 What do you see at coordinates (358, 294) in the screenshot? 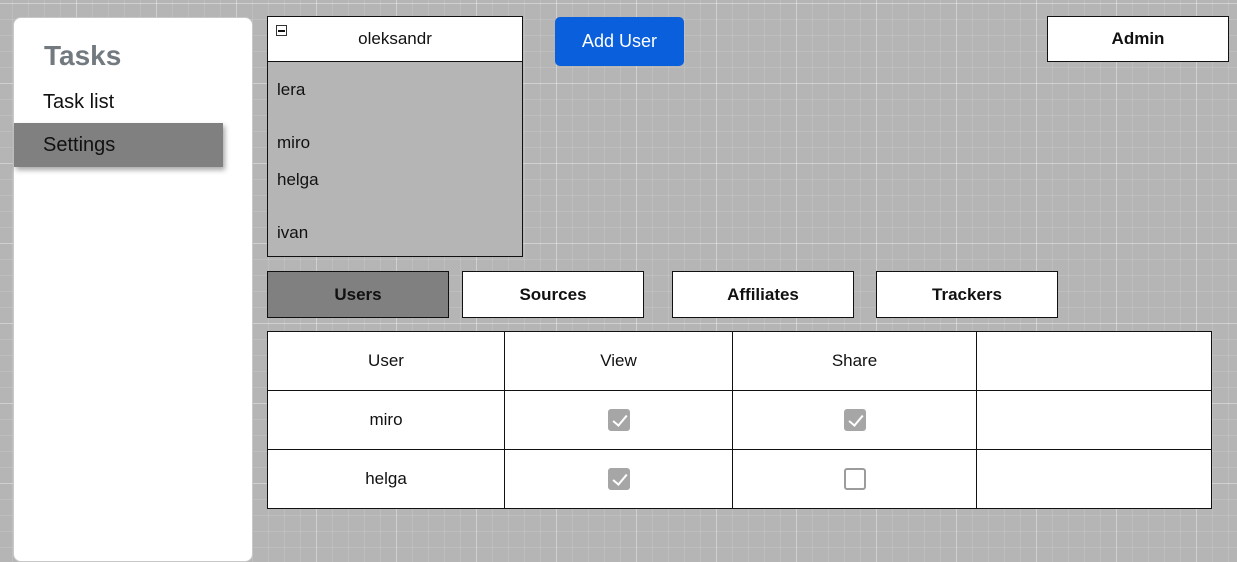
I see `tab-users: Users` at bounding box center [358, 294].